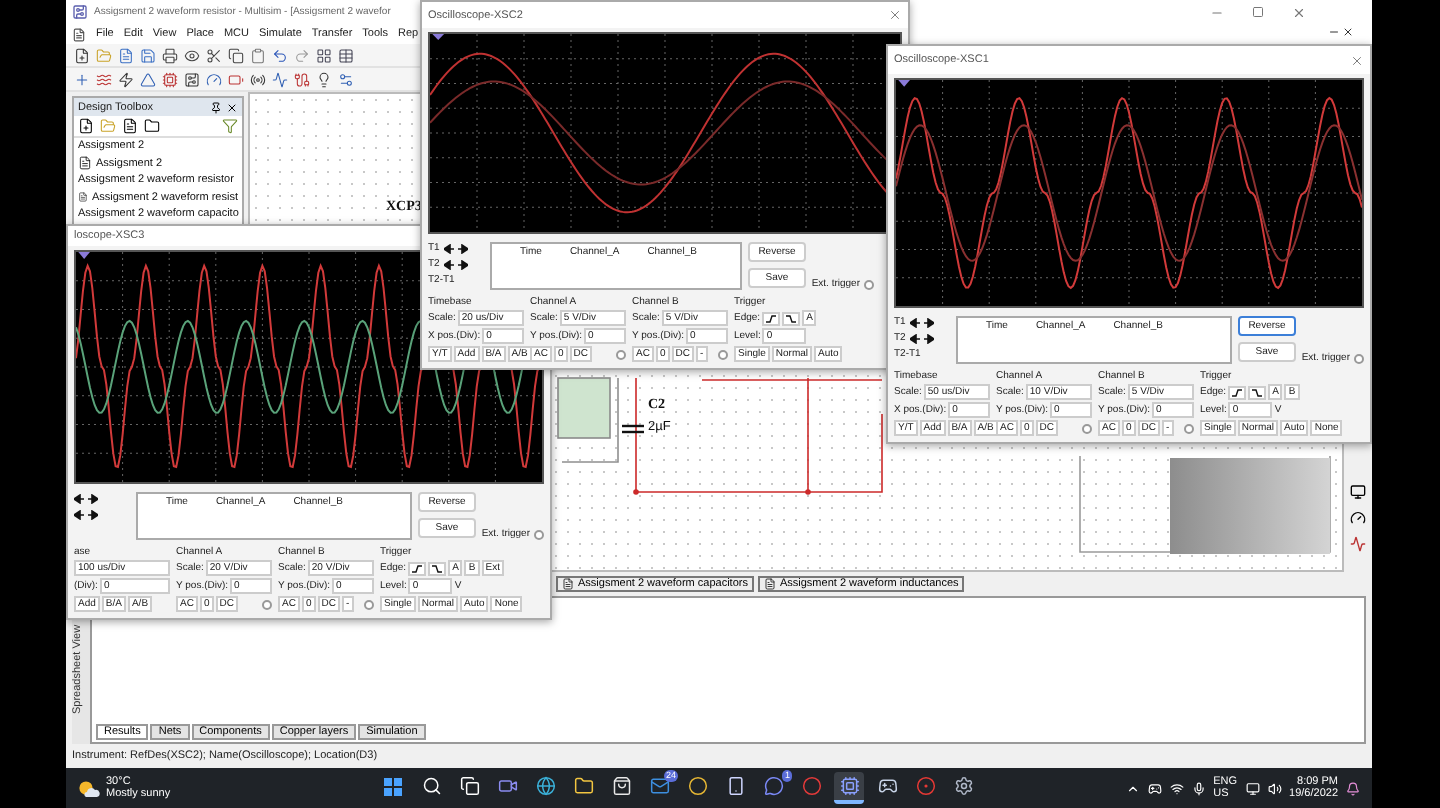  I want to click on copy-icon, so click(236, 55).